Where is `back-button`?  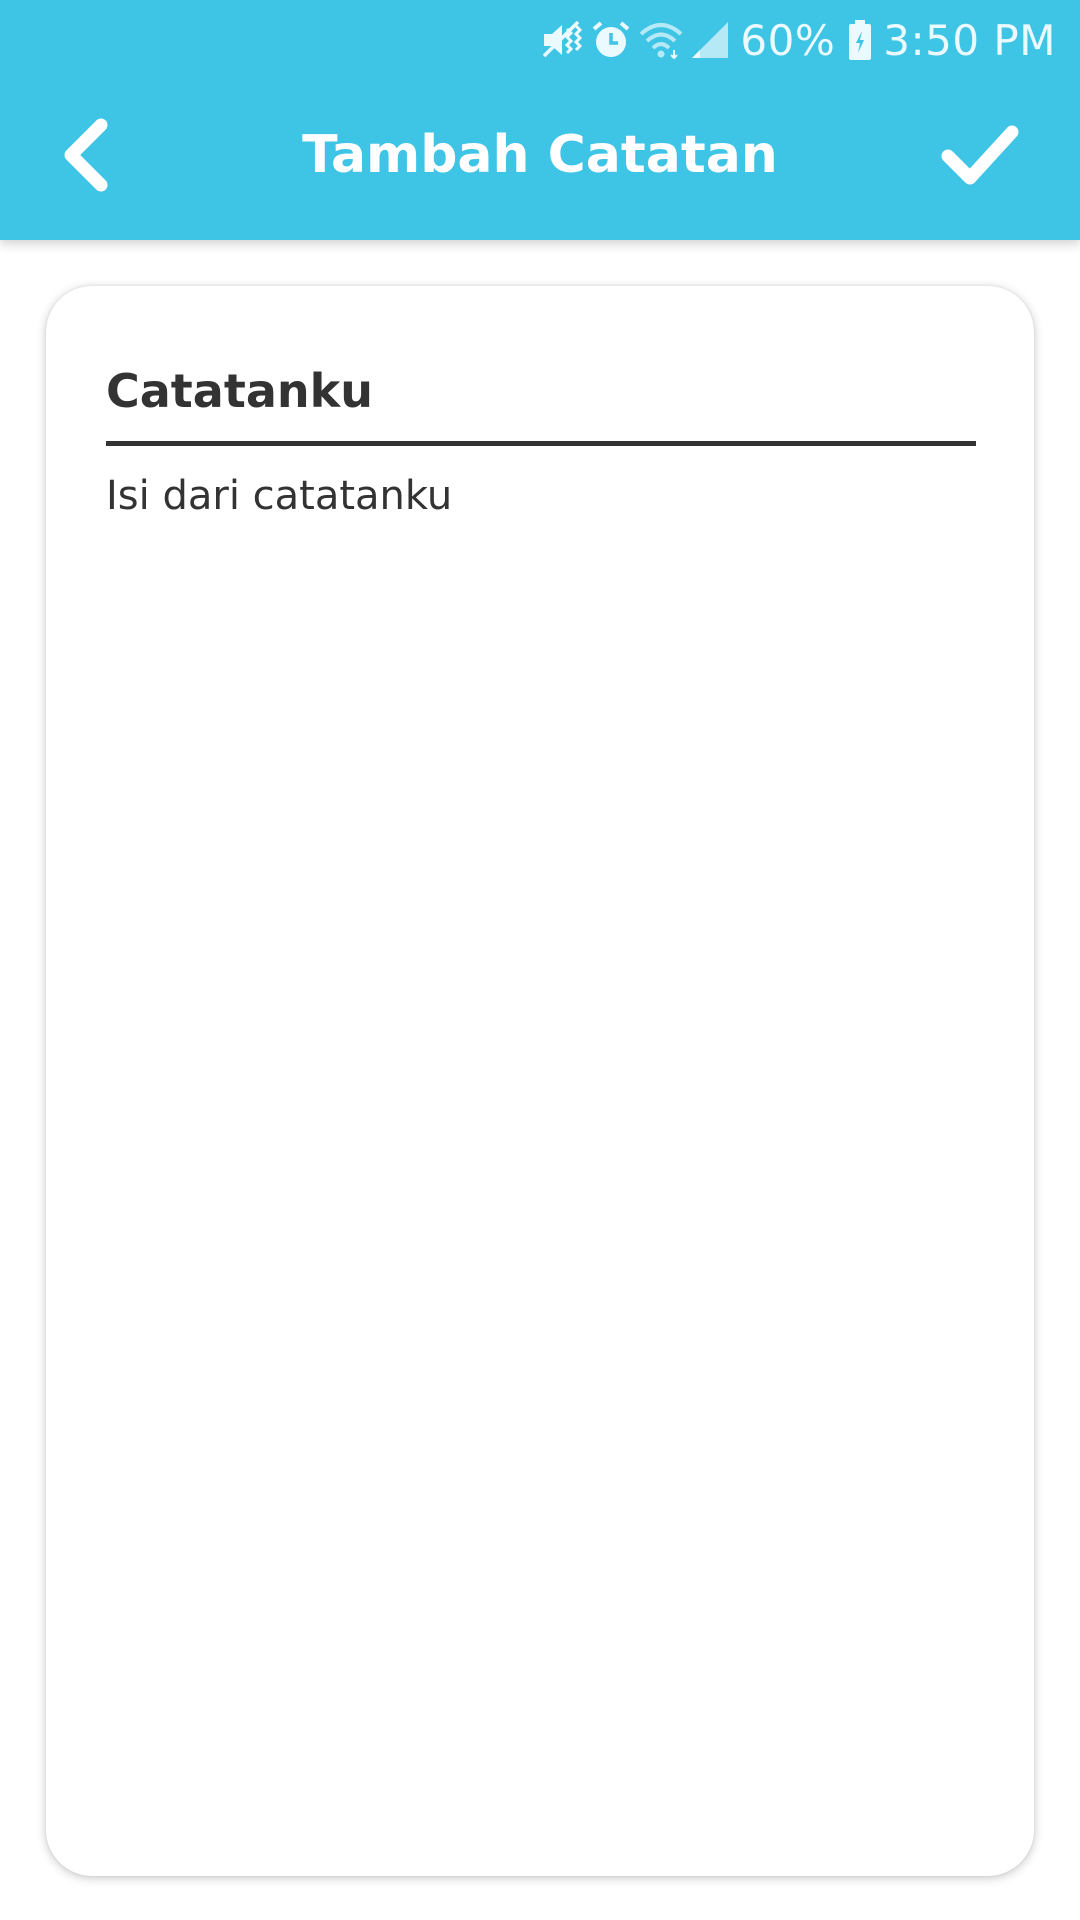 back-button is located at coordinates (85, 155).